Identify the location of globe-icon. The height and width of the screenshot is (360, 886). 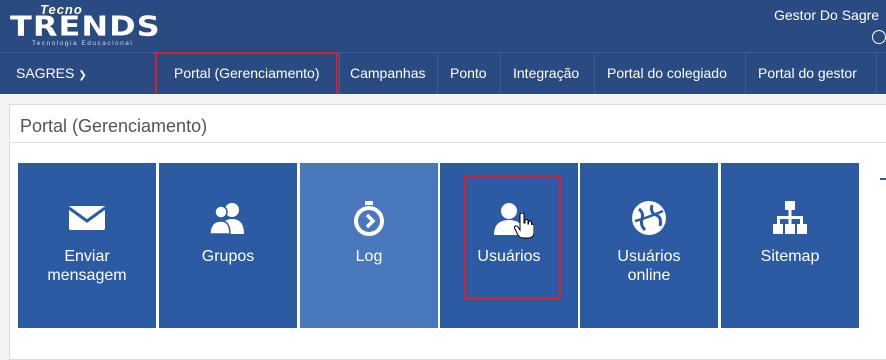
(649, 218).